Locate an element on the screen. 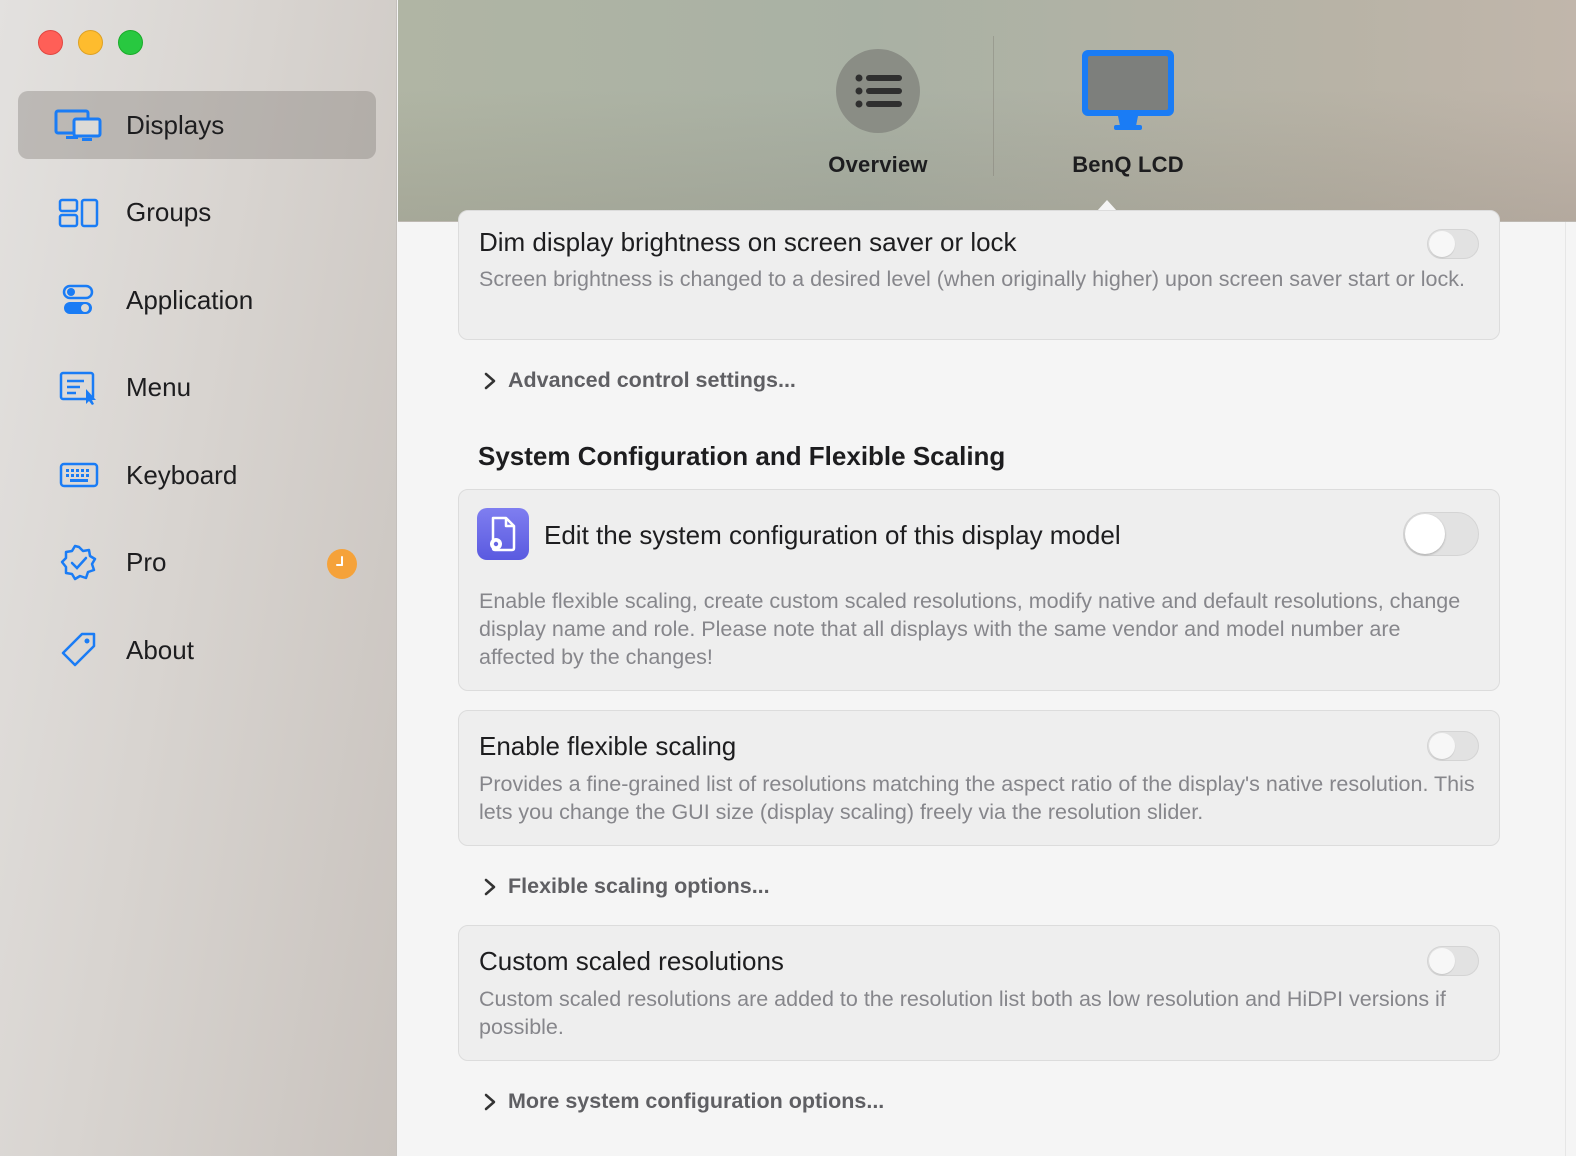 Image resolution: width=1576 pixels, height=1156 pixels. sidebar-item-about: About is located at coordinates (197, 650).